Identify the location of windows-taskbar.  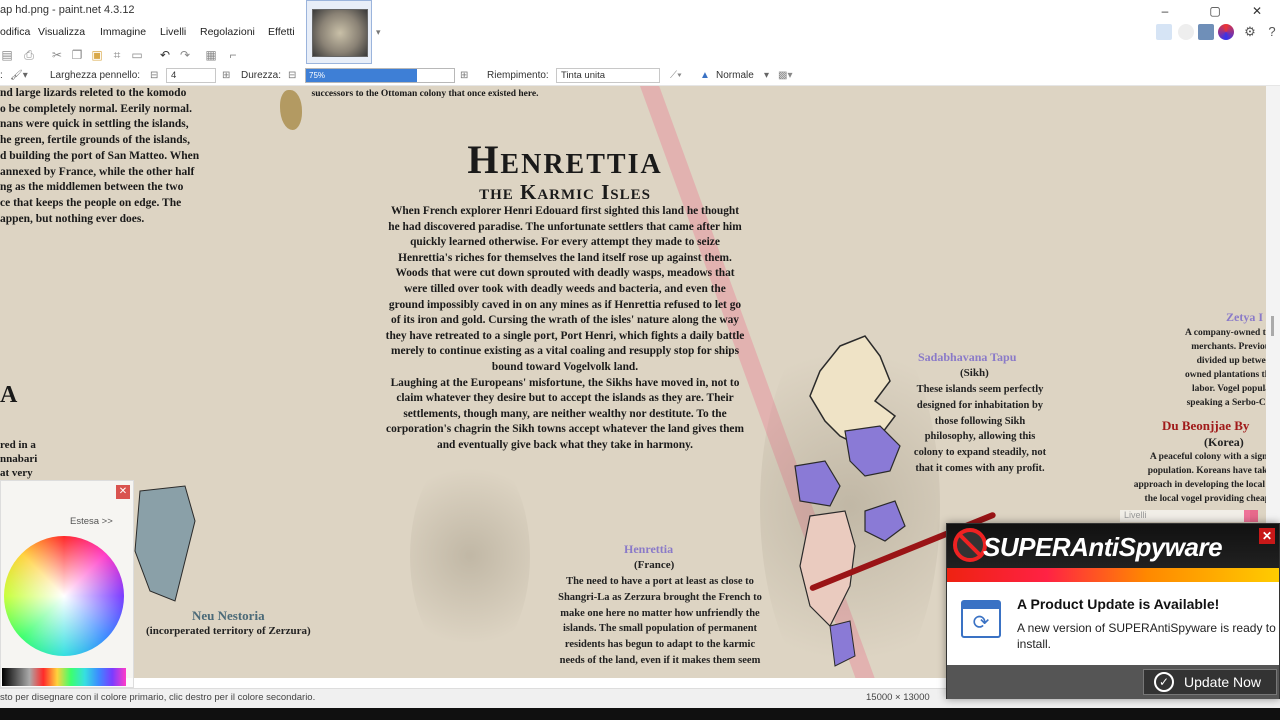
(640, 714).